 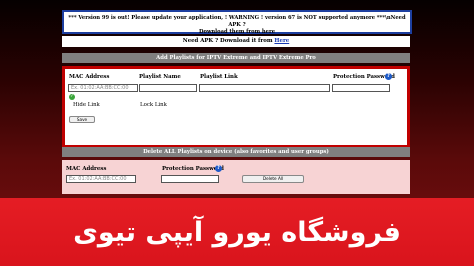 I want to click on lock-link-option: Lock Link, so click(x=153, y=105).